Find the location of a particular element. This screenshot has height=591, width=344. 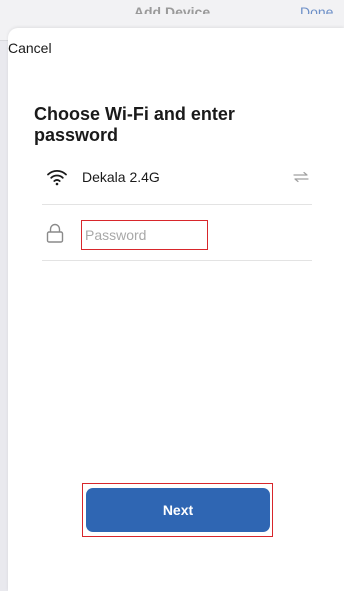

password-row is located at coordinates (177, 237).